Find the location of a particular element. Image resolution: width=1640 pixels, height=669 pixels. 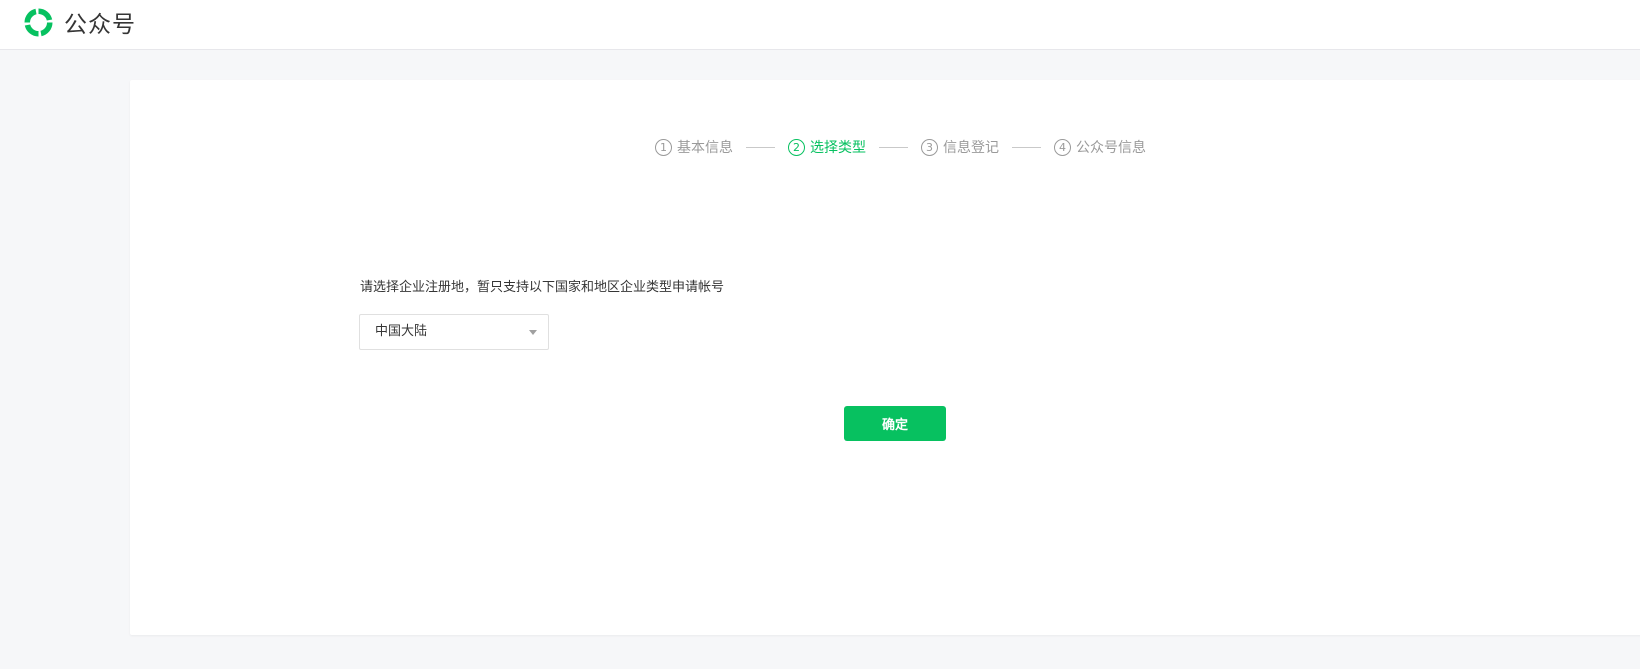

top-bar: 公众号 is located at coordinates (820, 25).